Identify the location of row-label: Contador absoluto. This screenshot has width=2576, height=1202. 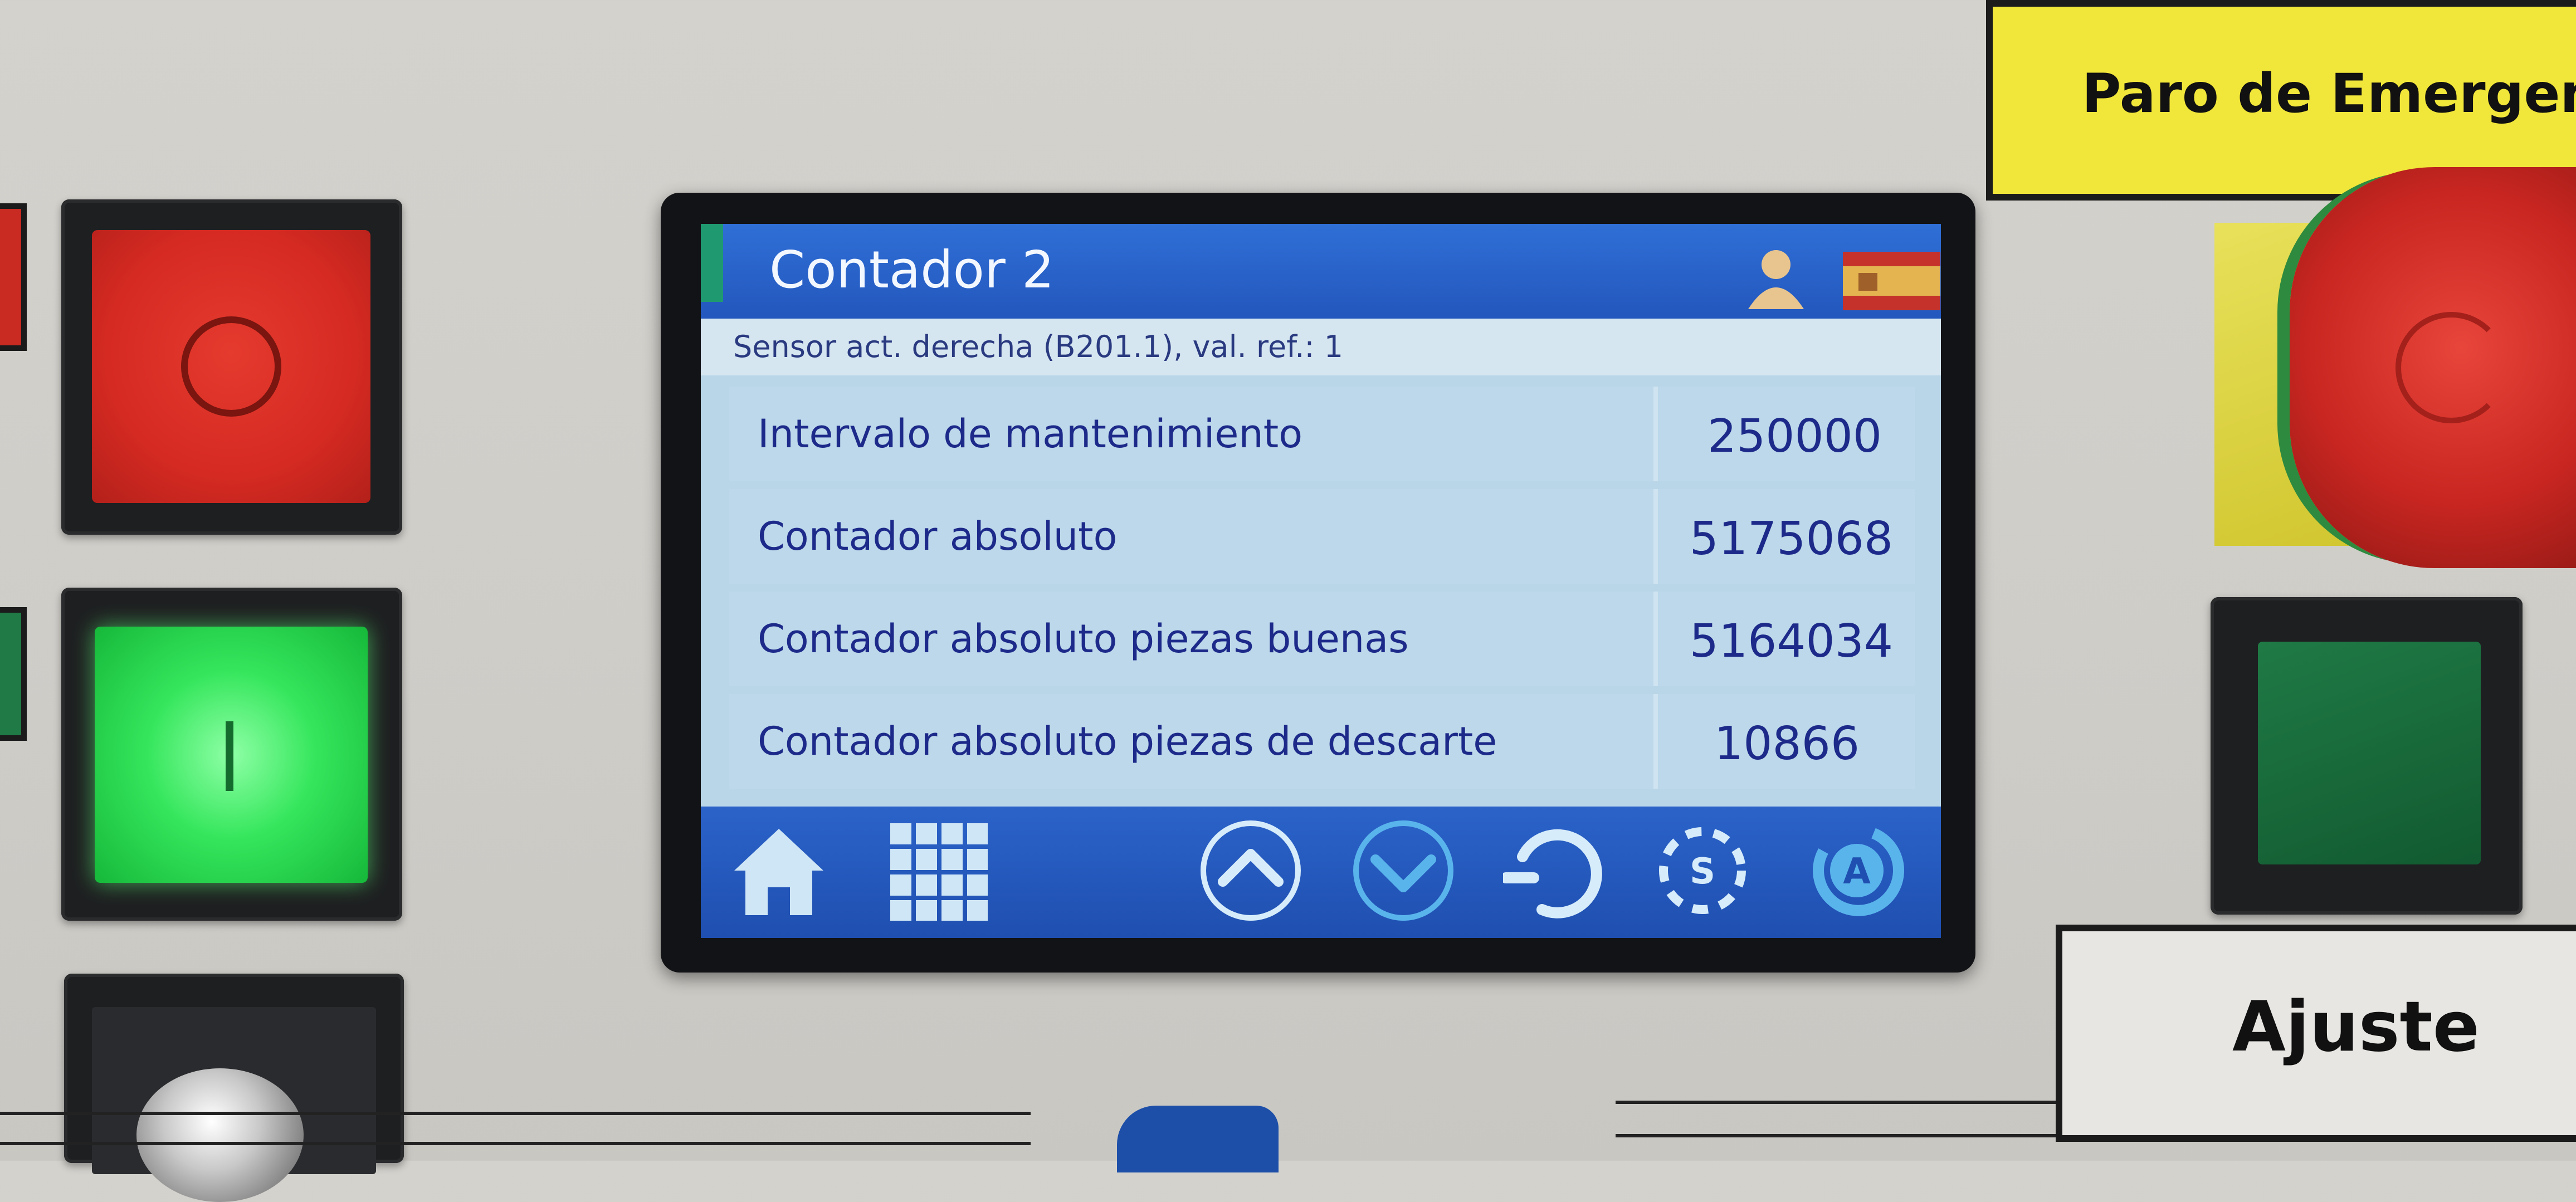
(938, 536).